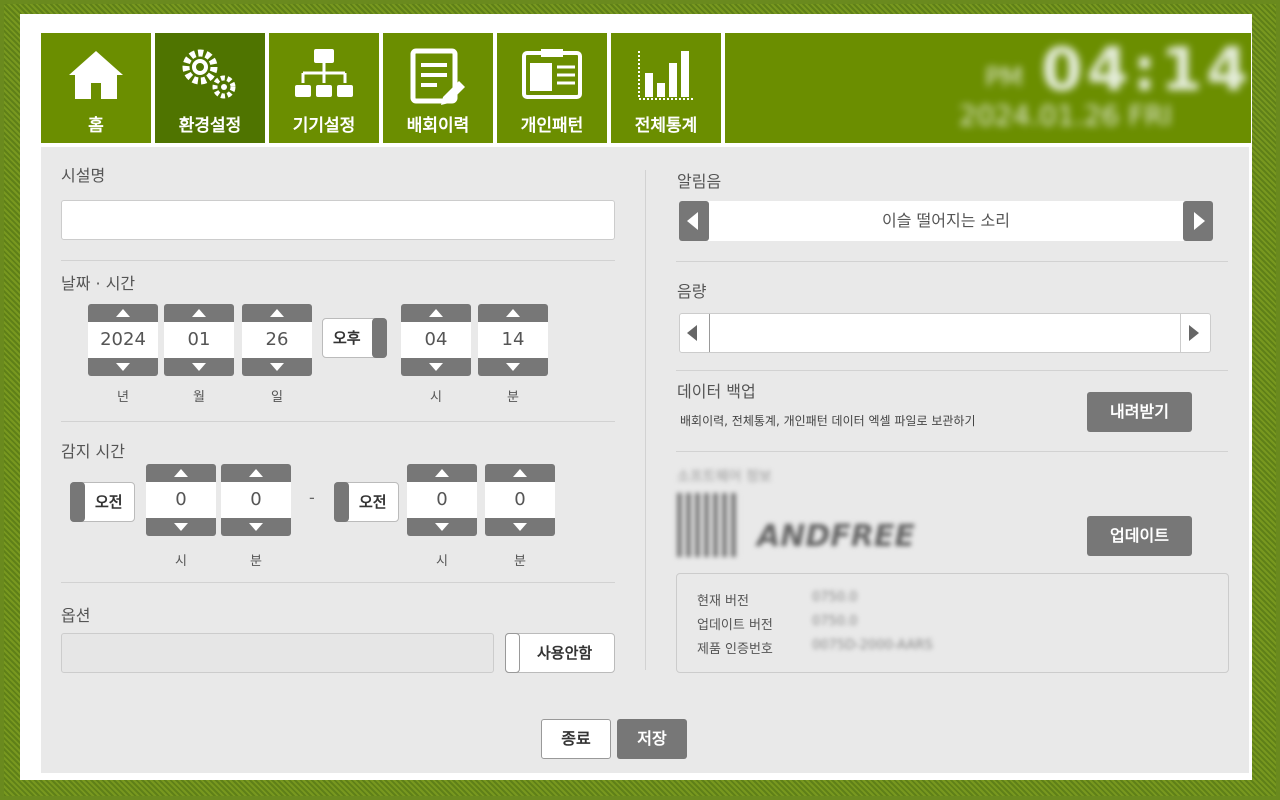  Describe the element at coordinates (666, 88) in the screenshot. I see `tab-statistics: 전체통계` at that location.